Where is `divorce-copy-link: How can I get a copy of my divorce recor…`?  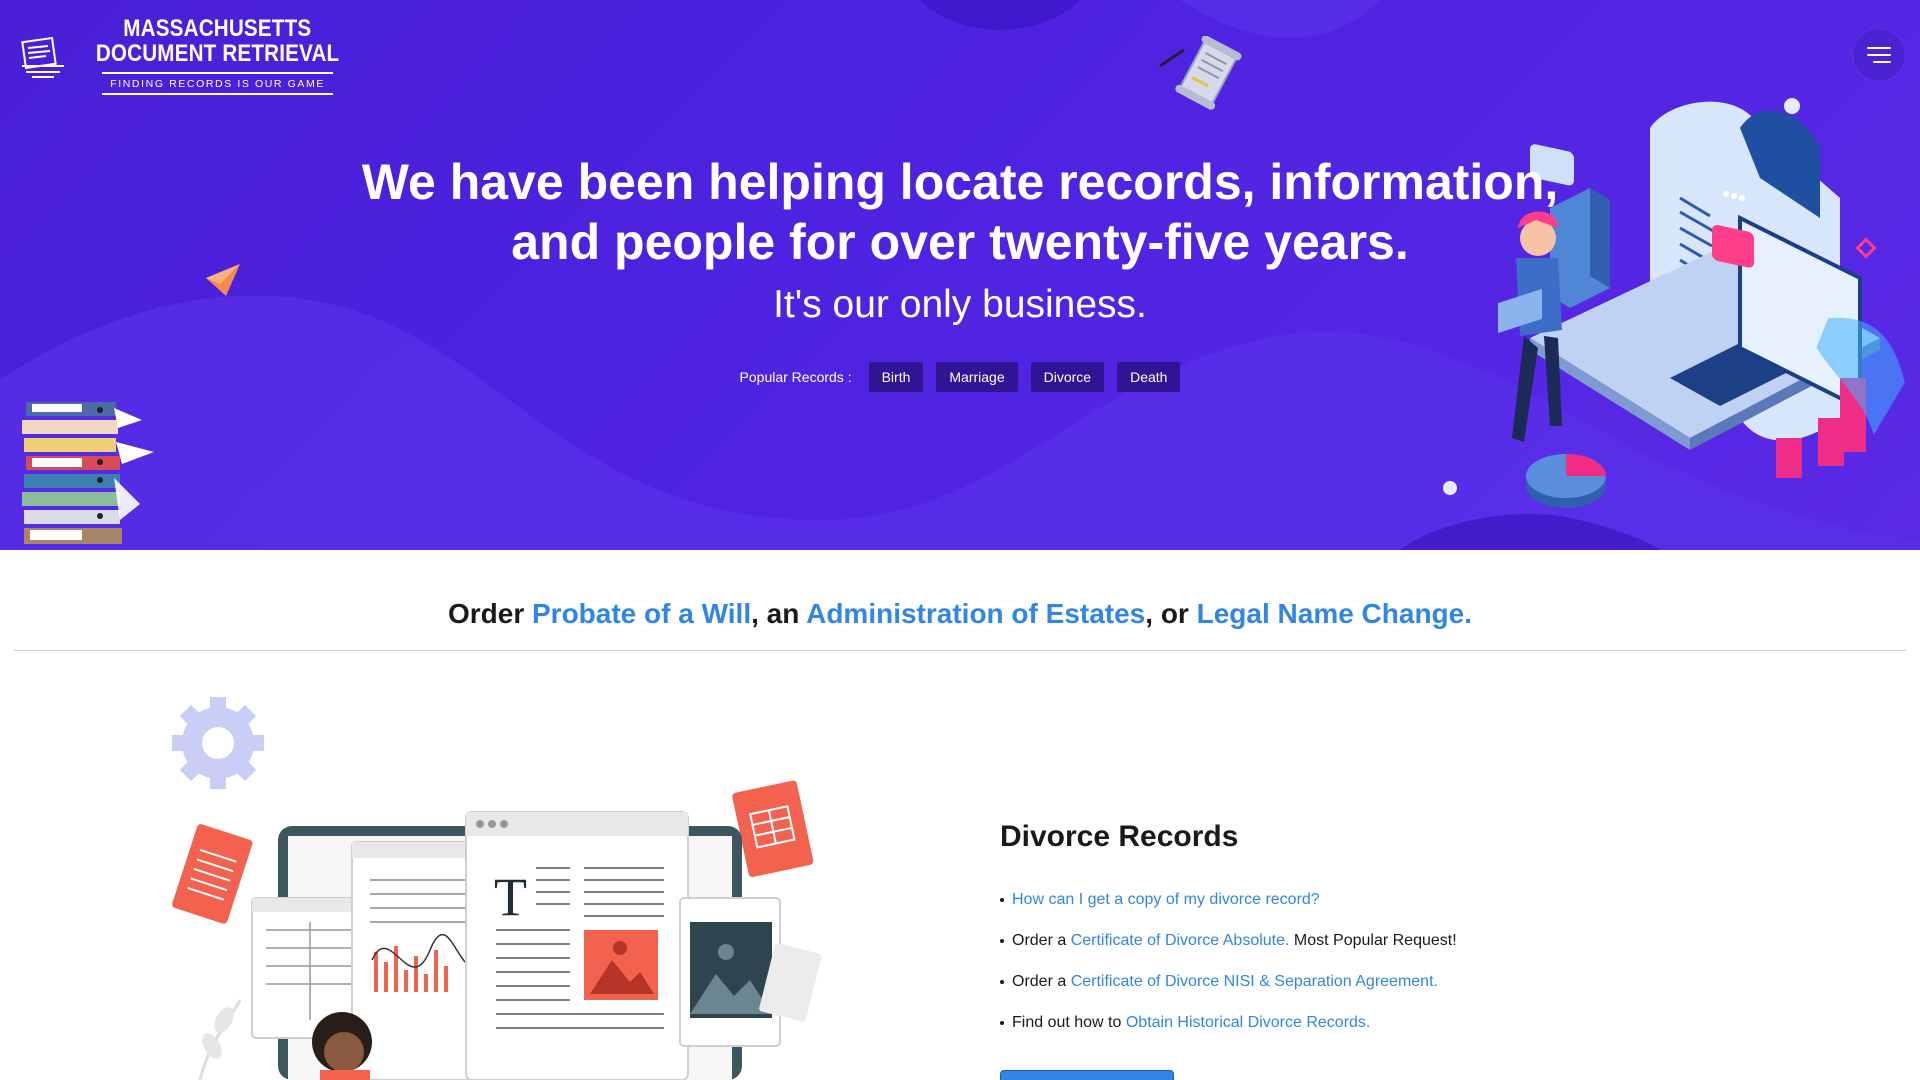 divorce-copy-link: How can I get a copy of my divorce recor… is located at coordinates (1166, 899).